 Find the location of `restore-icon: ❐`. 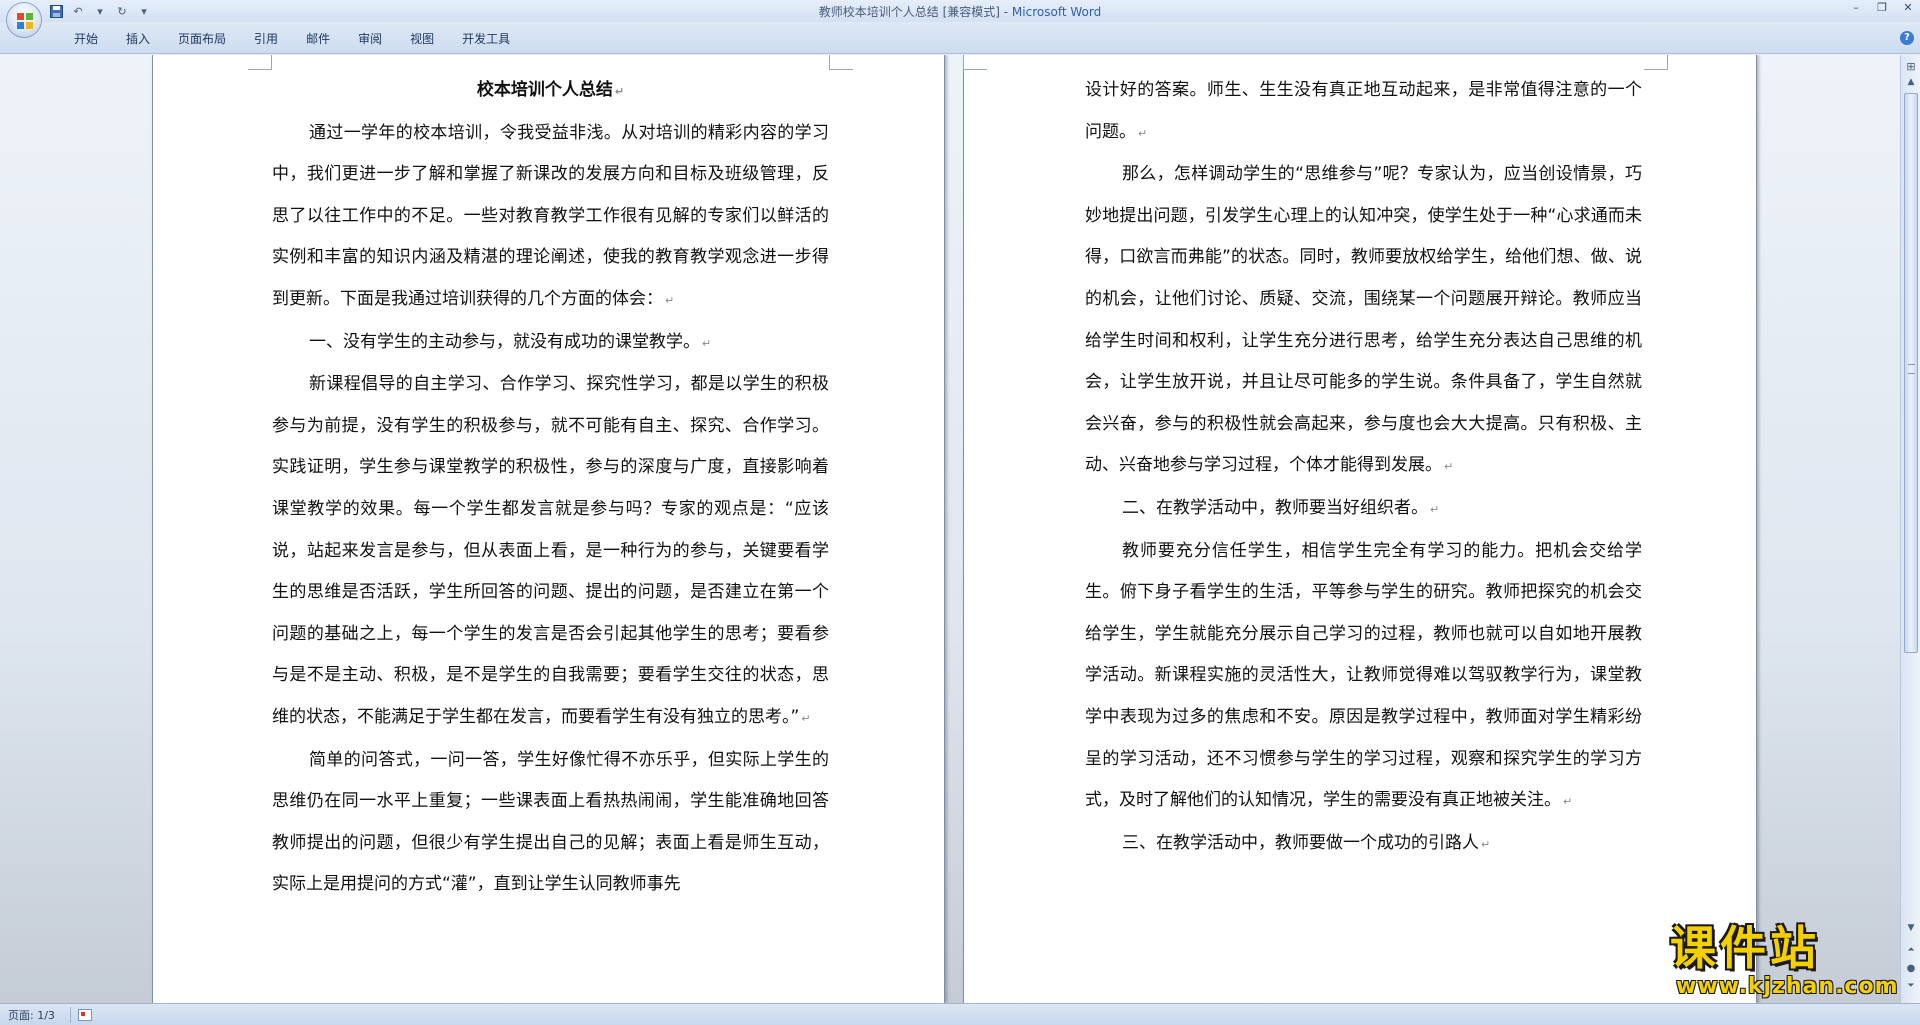

restore-icon: ❐ is located at coordinates (1882, 8).